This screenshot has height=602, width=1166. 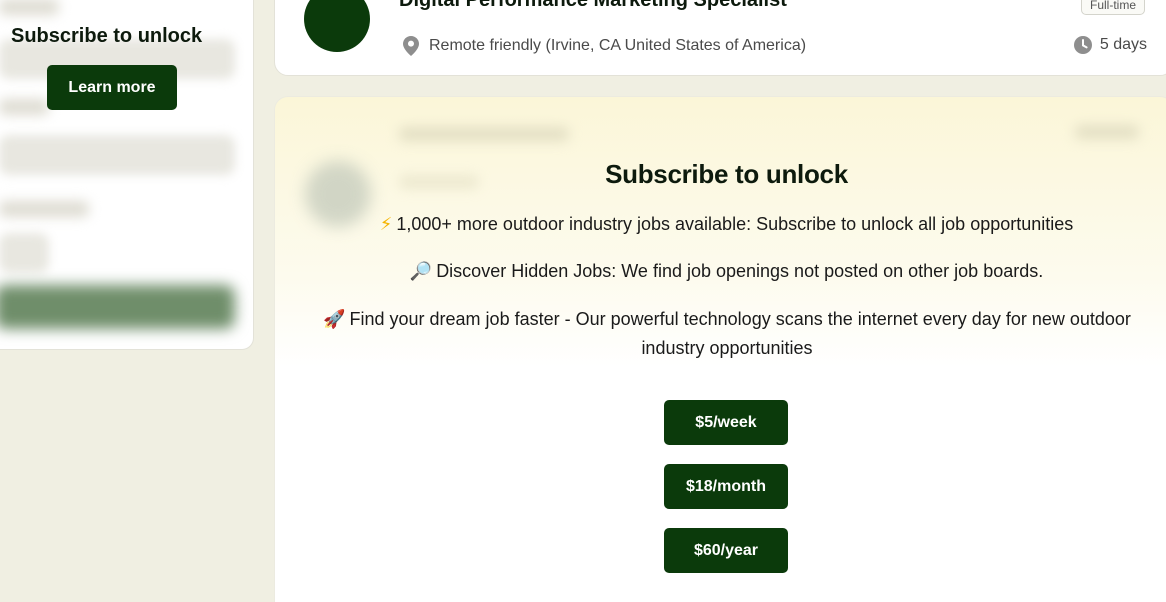 I want to click on blurred-filter-checkbox, so click(x=24, y=253).